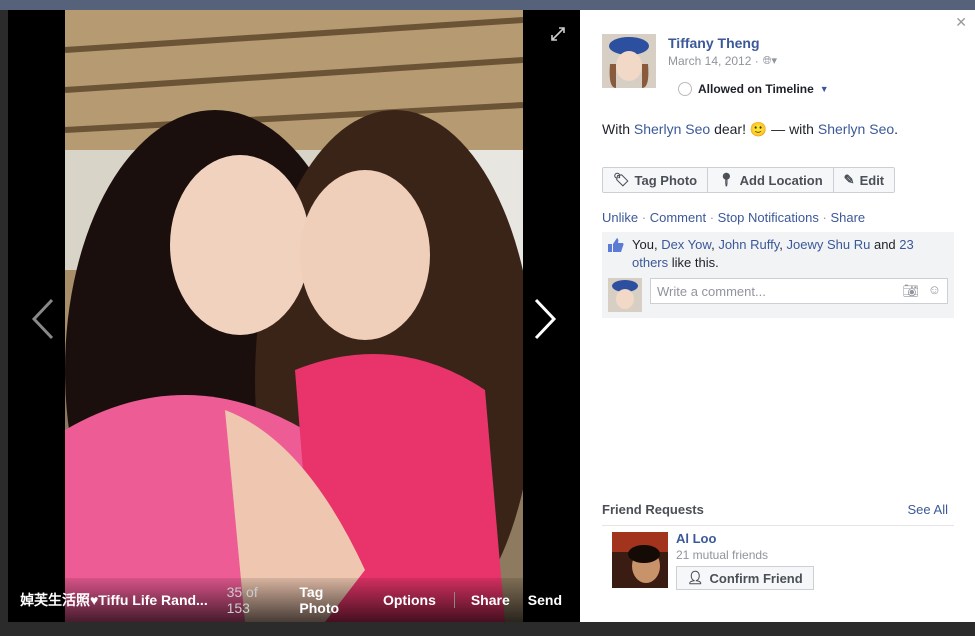  What do you see at coordinates (640, 560) in the screenshot?
I see `friend-request-avatar` at bounding box center [640, 560].